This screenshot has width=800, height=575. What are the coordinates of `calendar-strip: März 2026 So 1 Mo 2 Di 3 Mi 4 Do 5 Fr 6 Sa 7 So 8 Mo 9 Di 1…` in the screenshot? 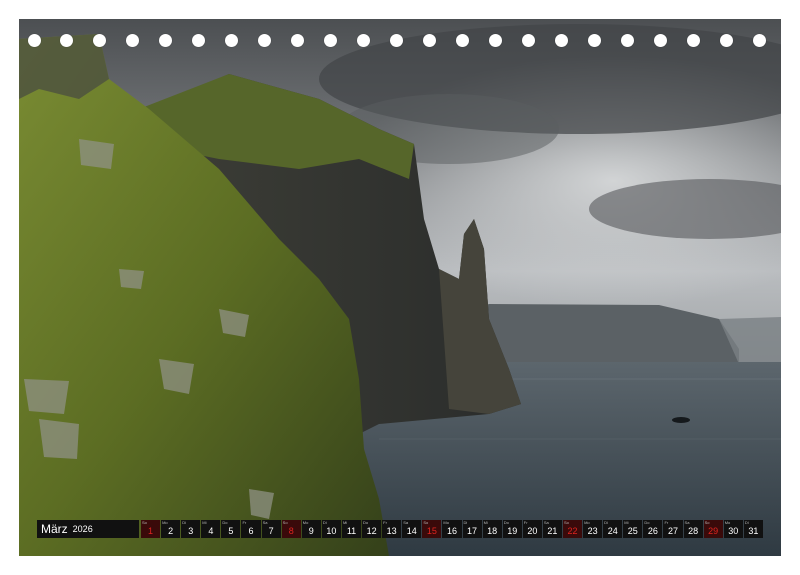 It's located at (400, 529).